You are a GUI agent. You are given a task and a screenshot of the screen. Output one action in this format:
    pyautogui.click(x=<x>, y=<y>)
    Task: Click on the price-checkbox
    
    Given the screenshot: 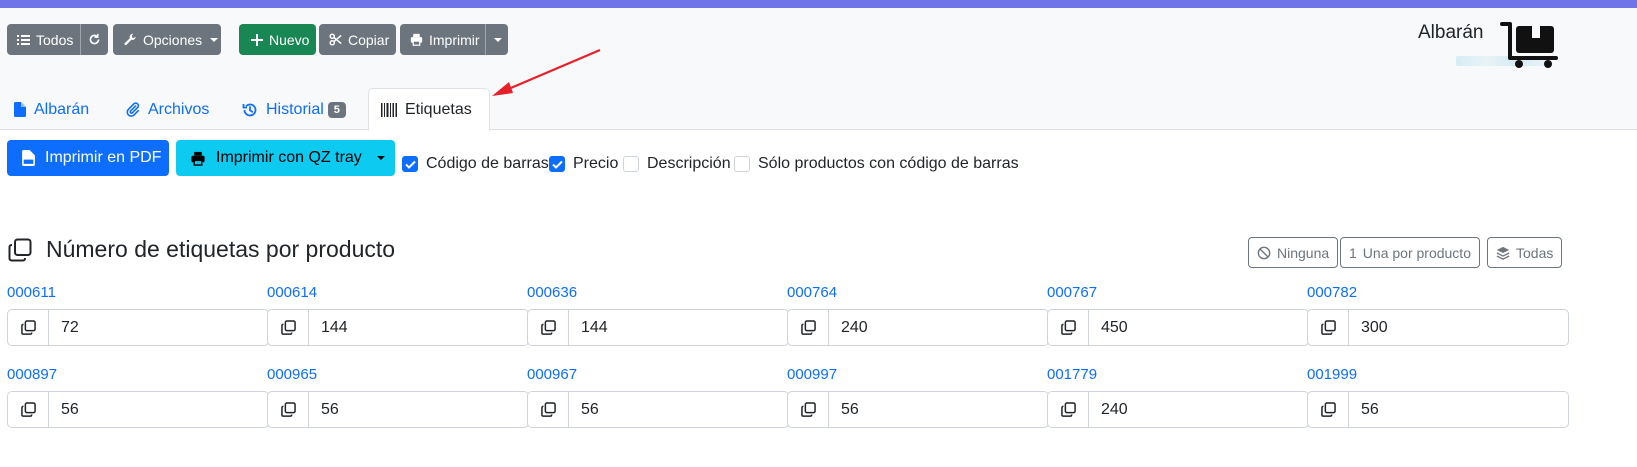 What is the action you would take?
    pyautogui.click(x=557, y=164)
    